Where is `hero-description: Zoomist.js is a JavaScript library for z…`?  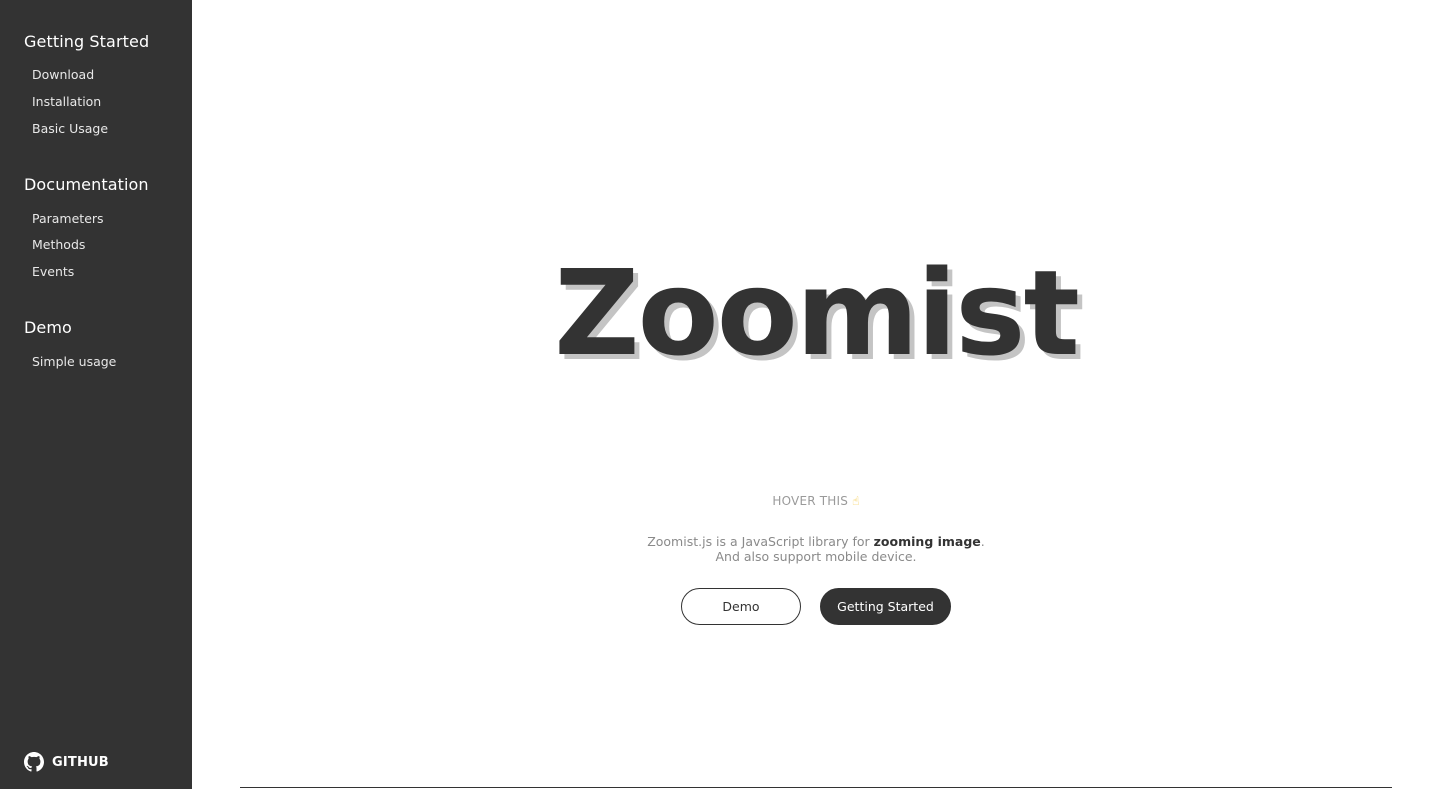 hero-description: Zoomist.js is a JavaScript library for z… is located at coordinates (816, 549).